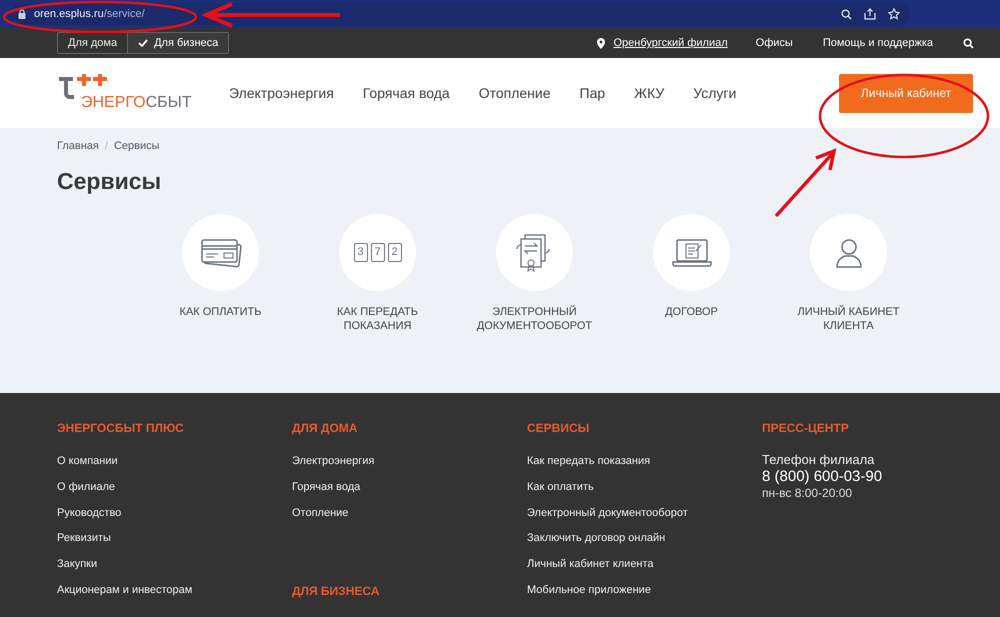 The image size is (1000, 617). I want to click on laptop-document-icon, so click(691, 252).